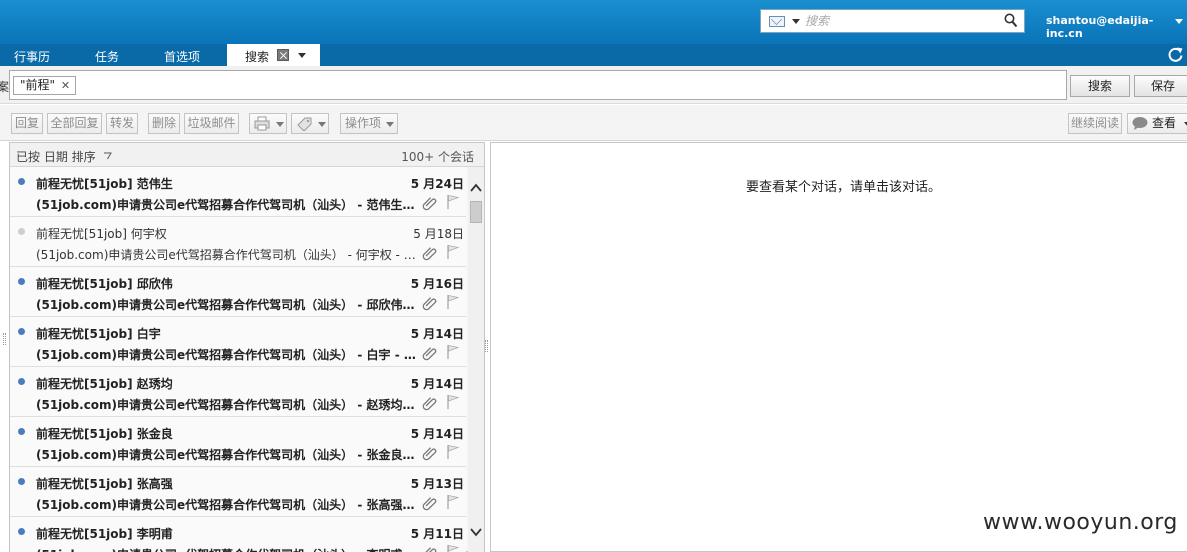 This screenshot has width=1187, height=552. What do you see at coordinates (32, 56) in the screenshot?
I see `tab-calendar: 行事历` at bounding box center [32, 56].